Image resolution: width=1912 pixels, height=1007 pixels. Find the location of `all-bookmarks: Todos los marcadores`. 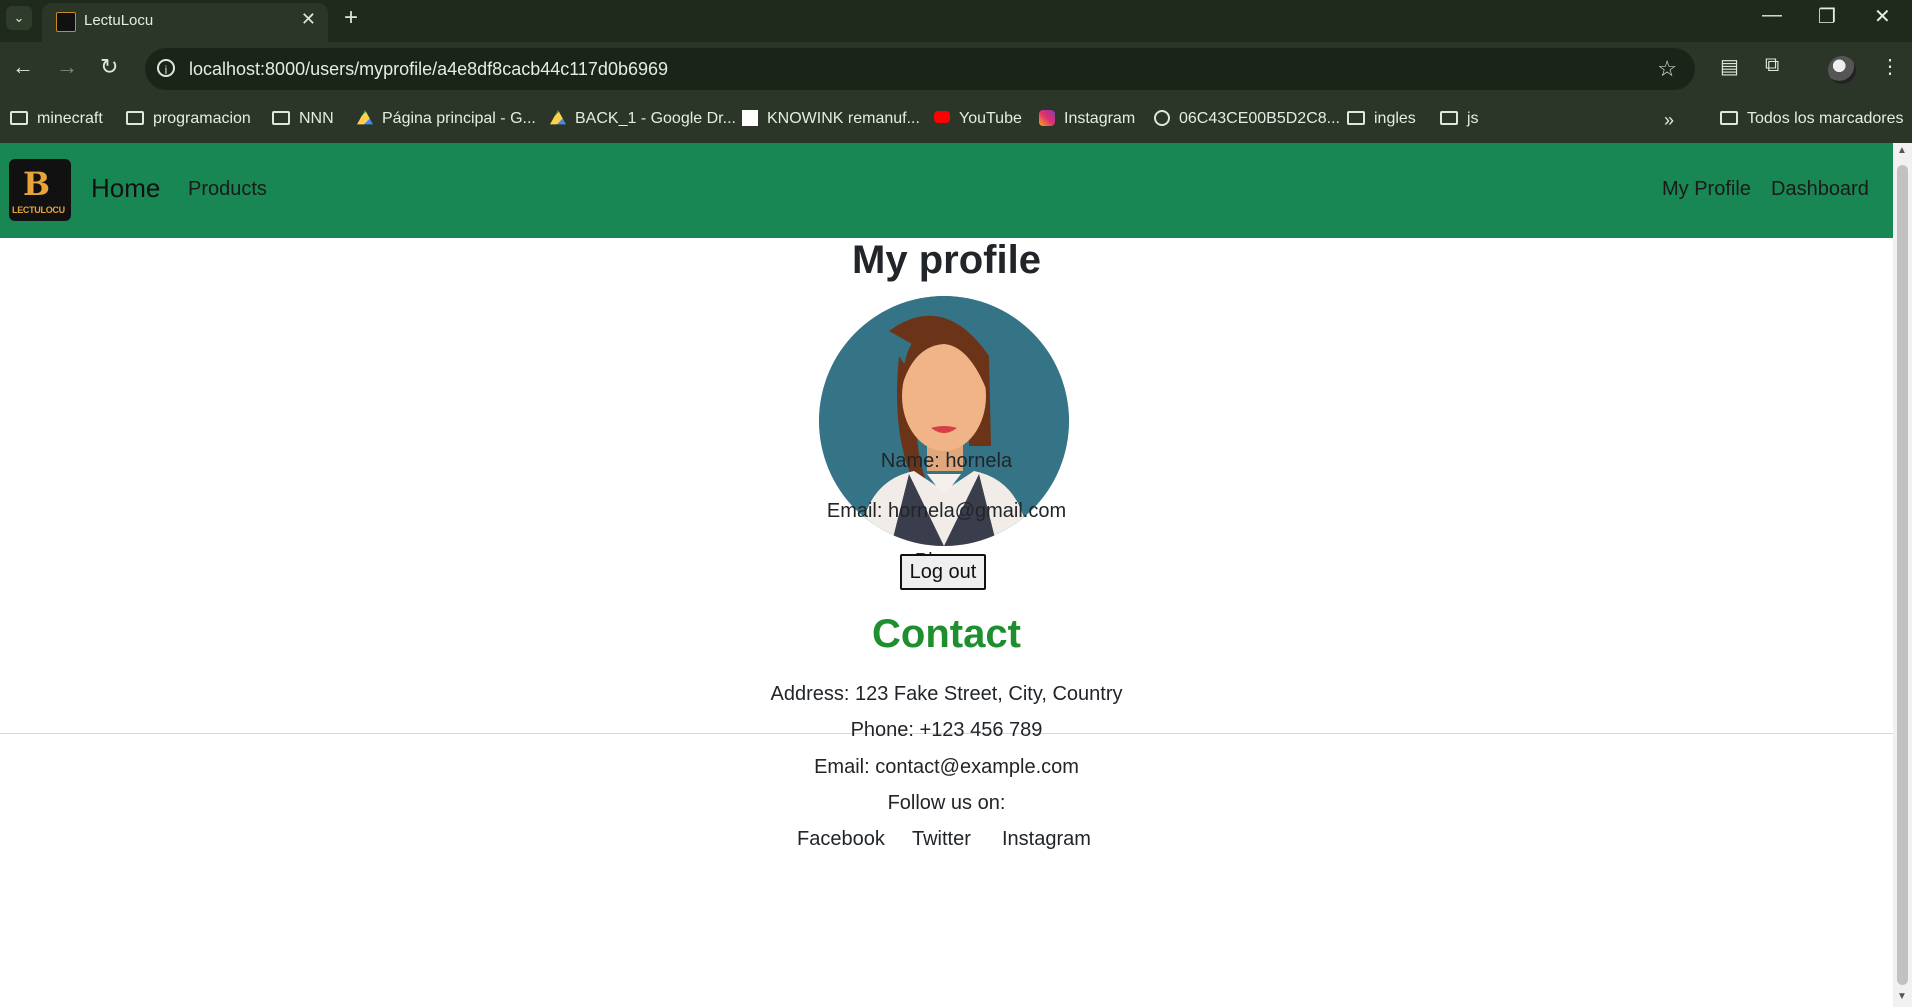

all-bookmarks: Todos los marcadores is located at coordinates (1812, 119).